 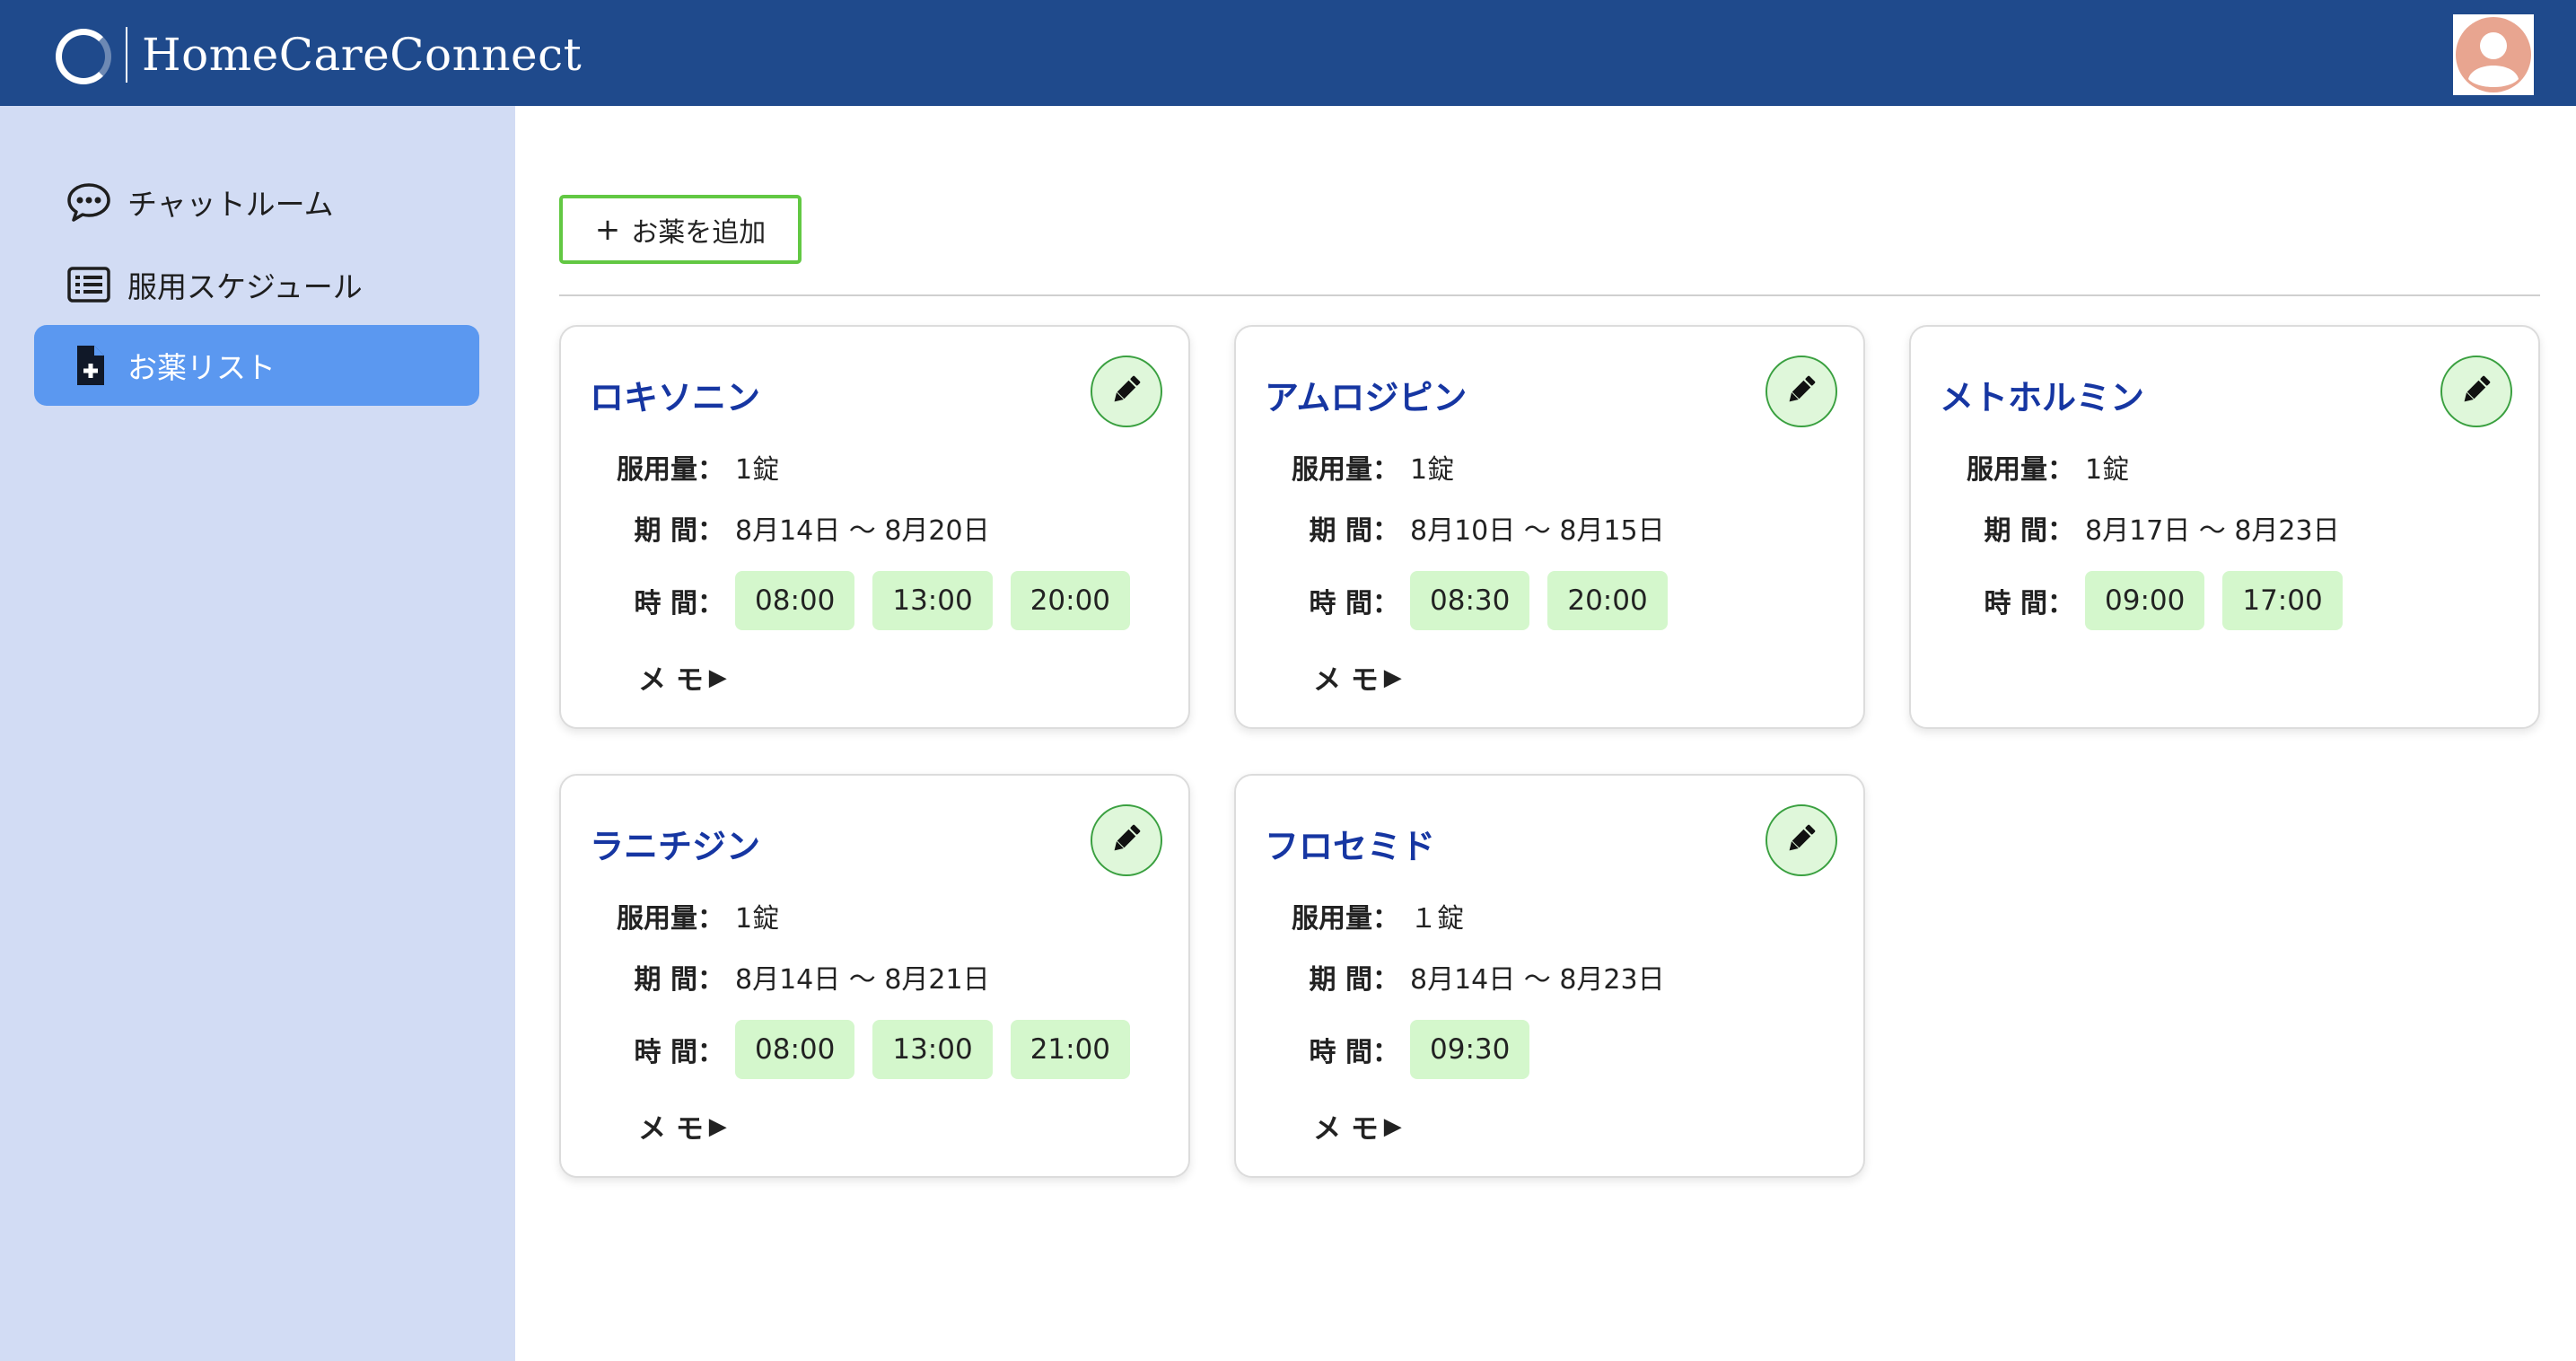 I want to click on sidebar-item-schedule: 服用スケジュール, so click(x=256, y=284).